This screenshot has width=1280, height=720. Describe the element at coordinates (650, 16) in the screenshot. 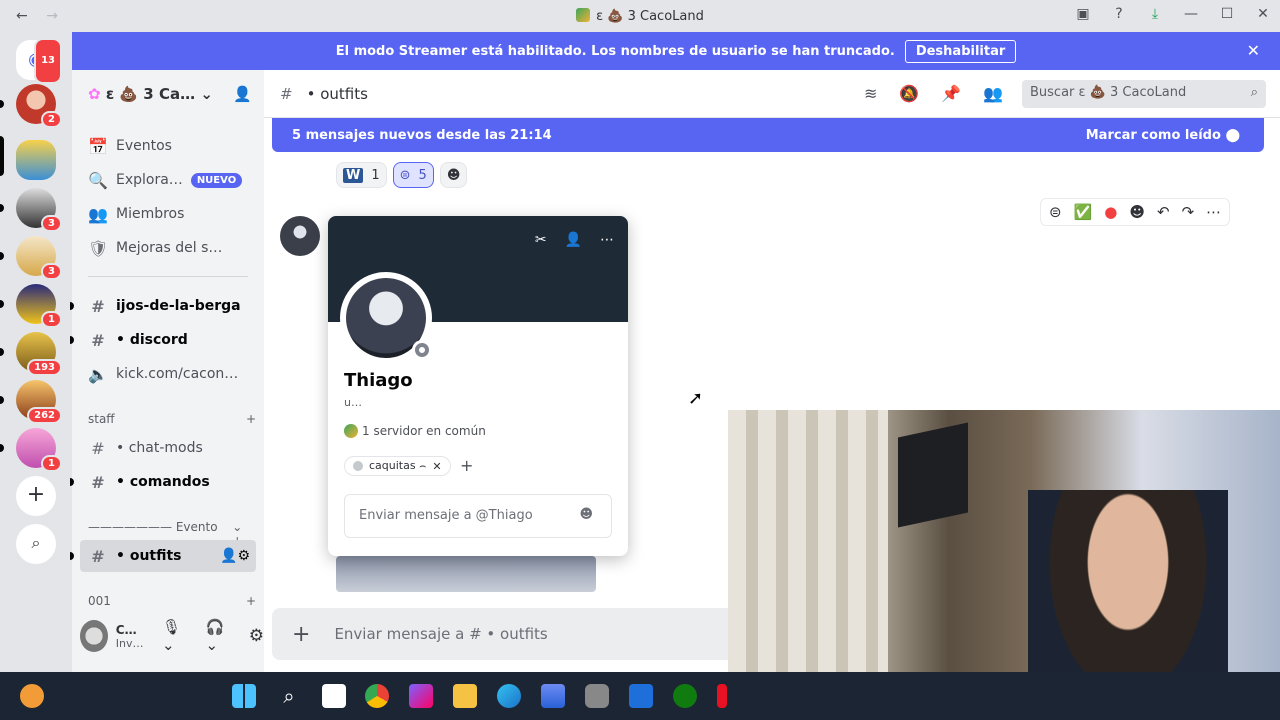

I see `window-title-text: ε 💩 3 CacoLand` at that location.